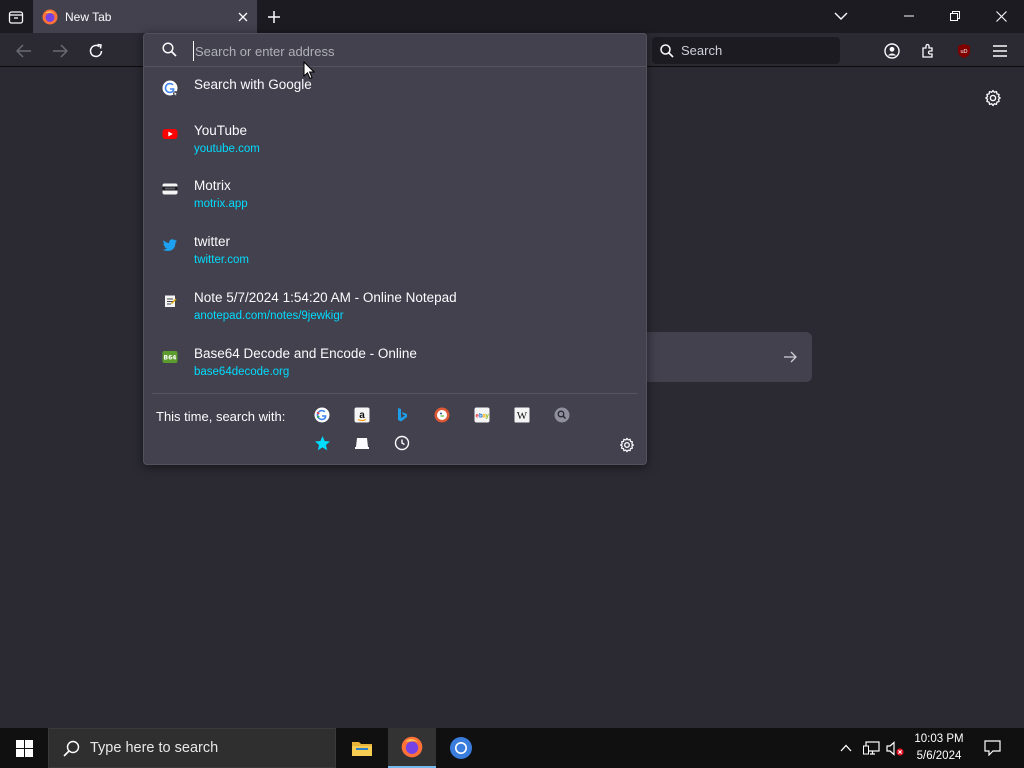 The height and width of the screenshot is (768, 1024). Describe the element at coordinates (274, 17) in the screenshot. I see `new-tab-button` at that location.